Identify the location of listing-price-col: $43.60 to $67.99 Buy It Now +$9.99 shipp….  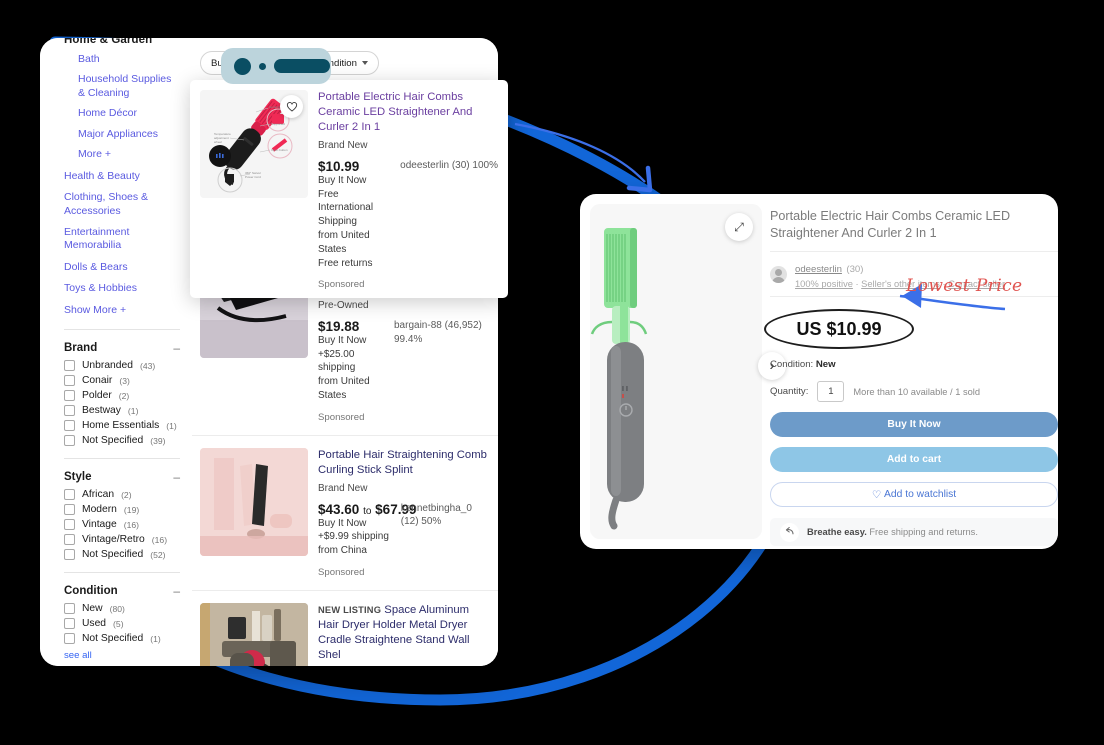
(367, 530).